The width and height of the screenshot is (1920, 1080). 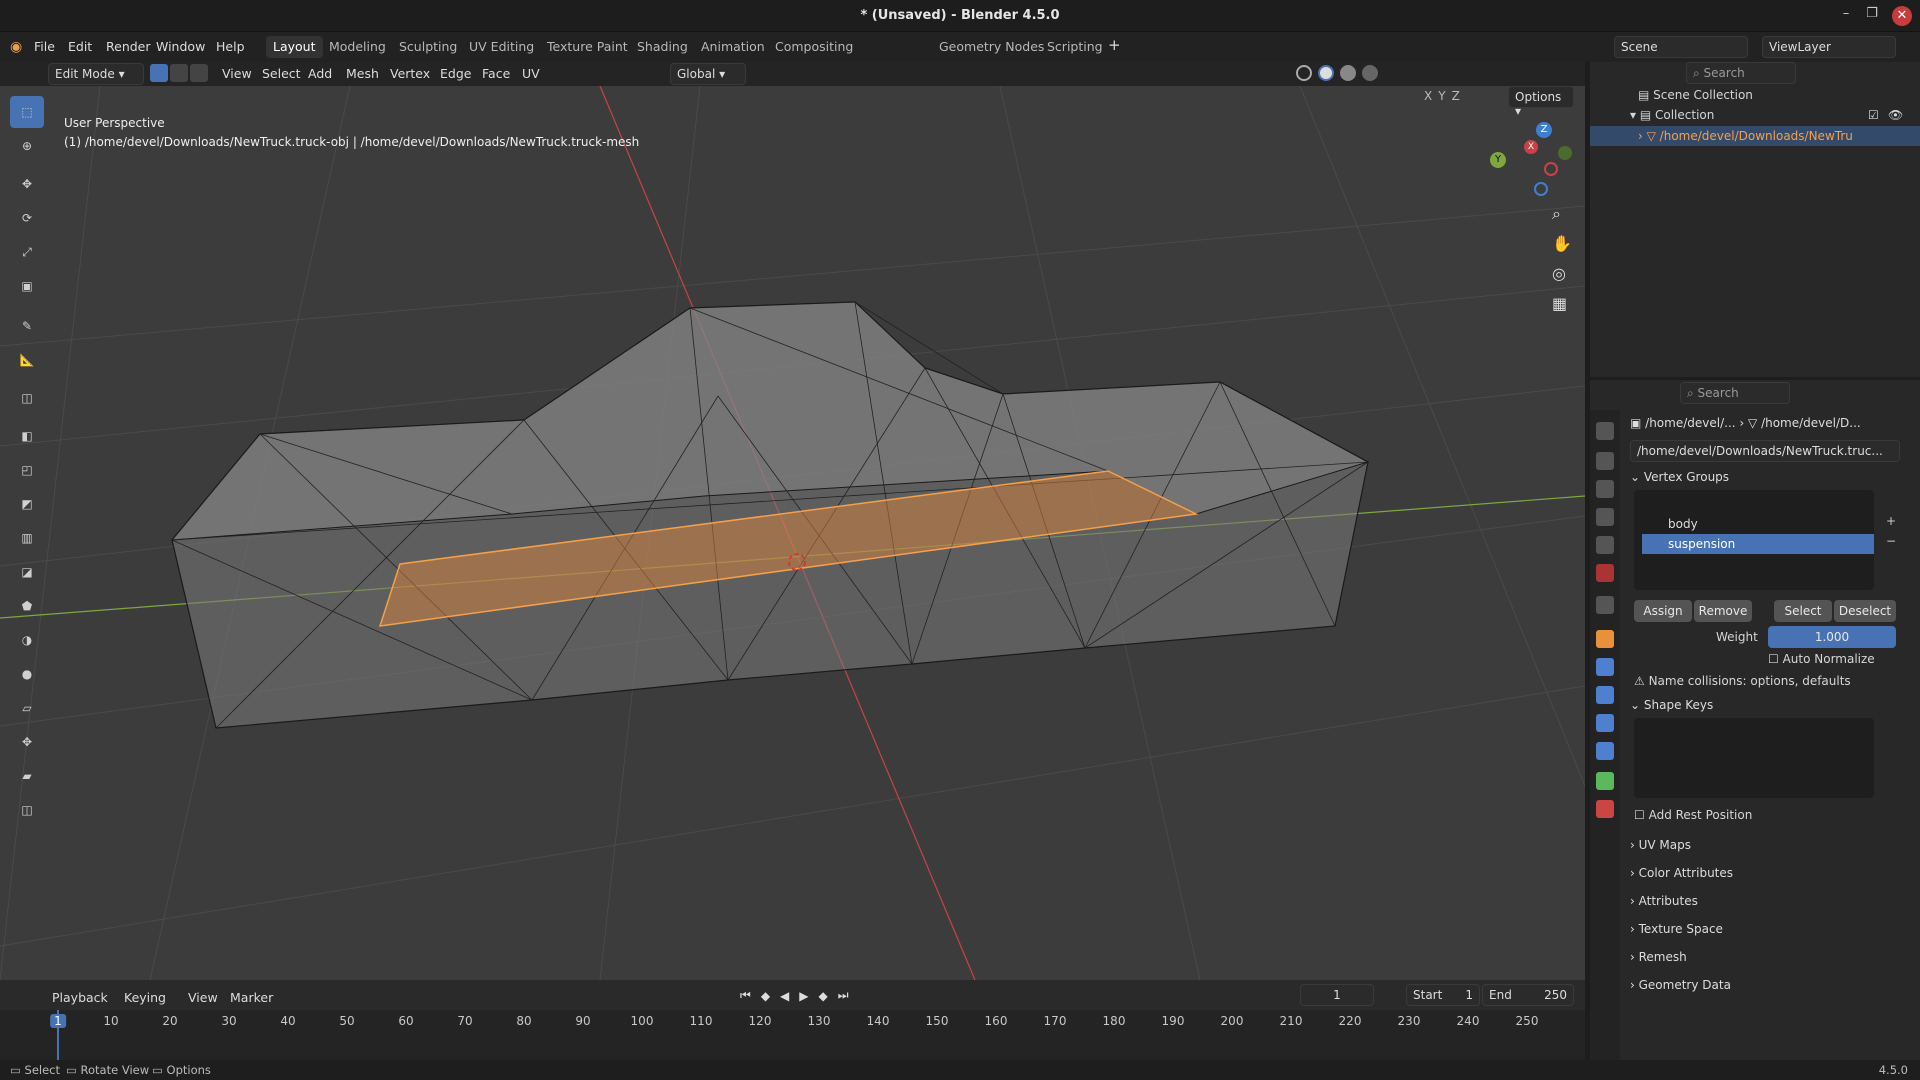 What do you see at coordinates (1681, 876) in the screenshot?
I see `color-attributes-header: › Color Attributes` at bounding box center [1681, 876].